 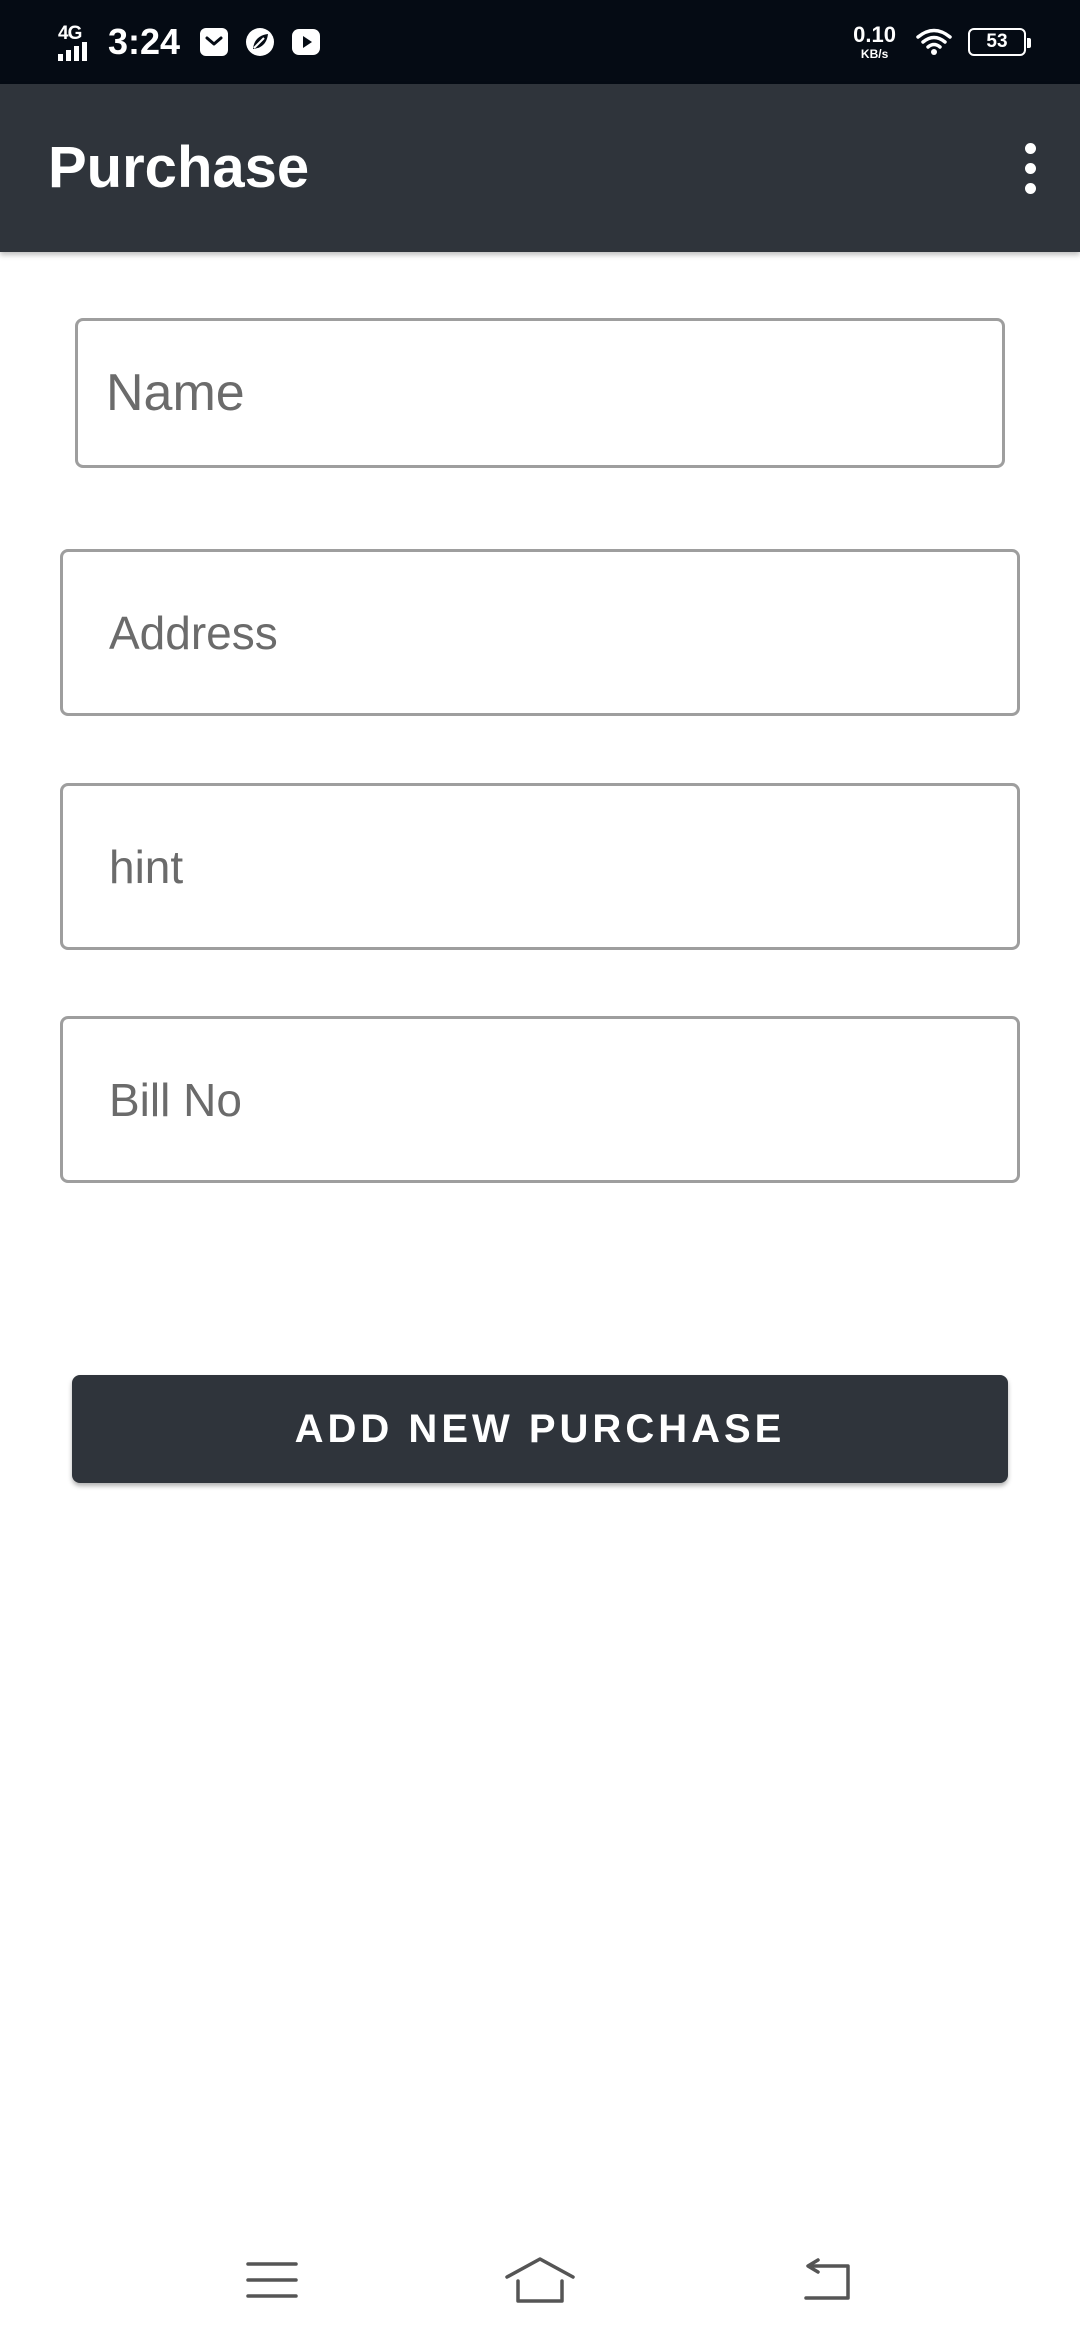 I want to click on message-notification-icon, so click(x=214, y=42).